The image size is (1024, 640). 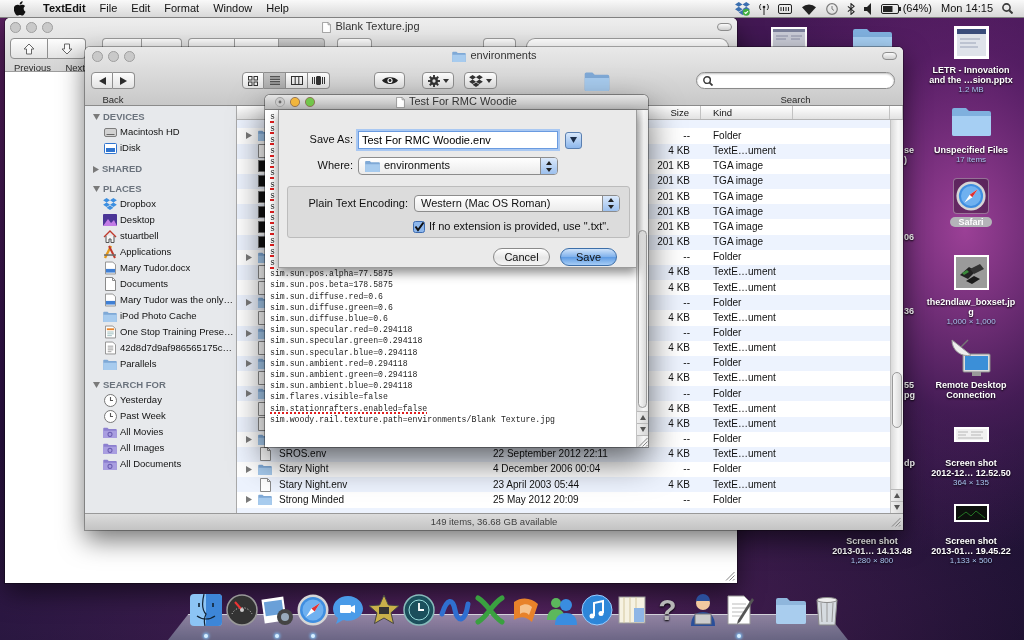 I want to click on app-menu: TextEdit, so click(x=64, y=8).